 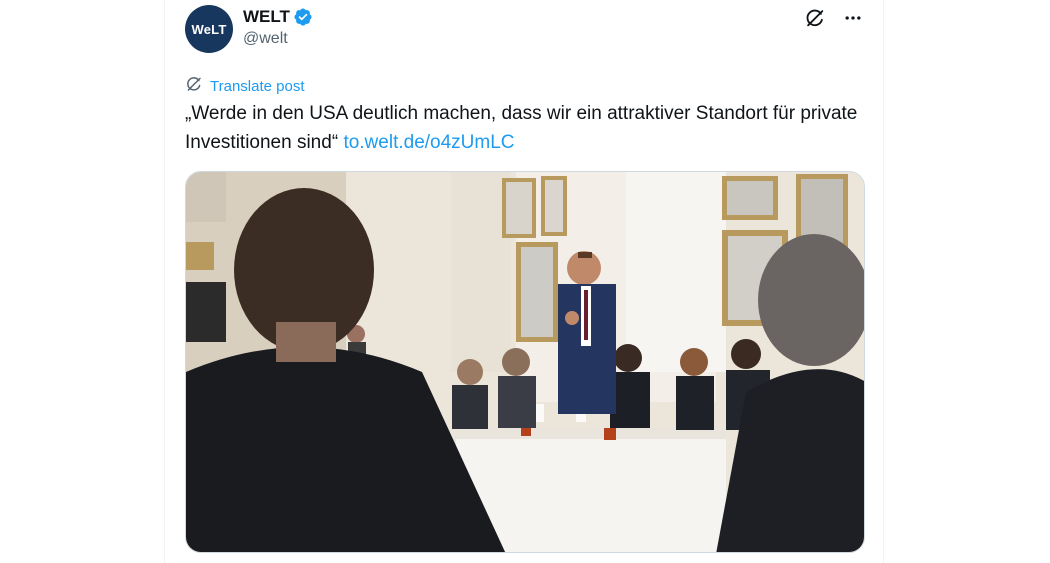 I want to click on post-link: to.welt.de/o4zUmLC, so click(x=428, y=142).